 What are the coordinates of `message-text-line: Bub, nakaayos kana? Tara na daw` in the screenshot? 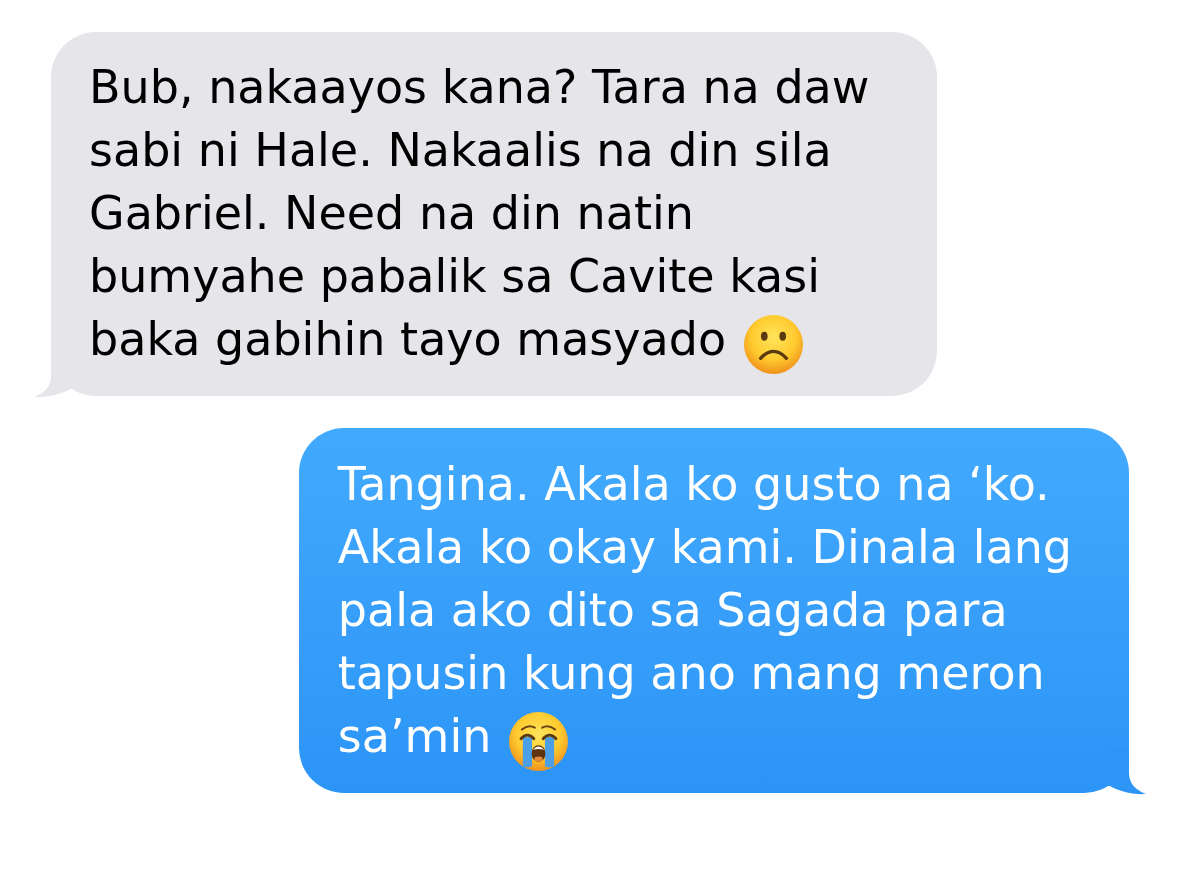 It's located at (479, 87).